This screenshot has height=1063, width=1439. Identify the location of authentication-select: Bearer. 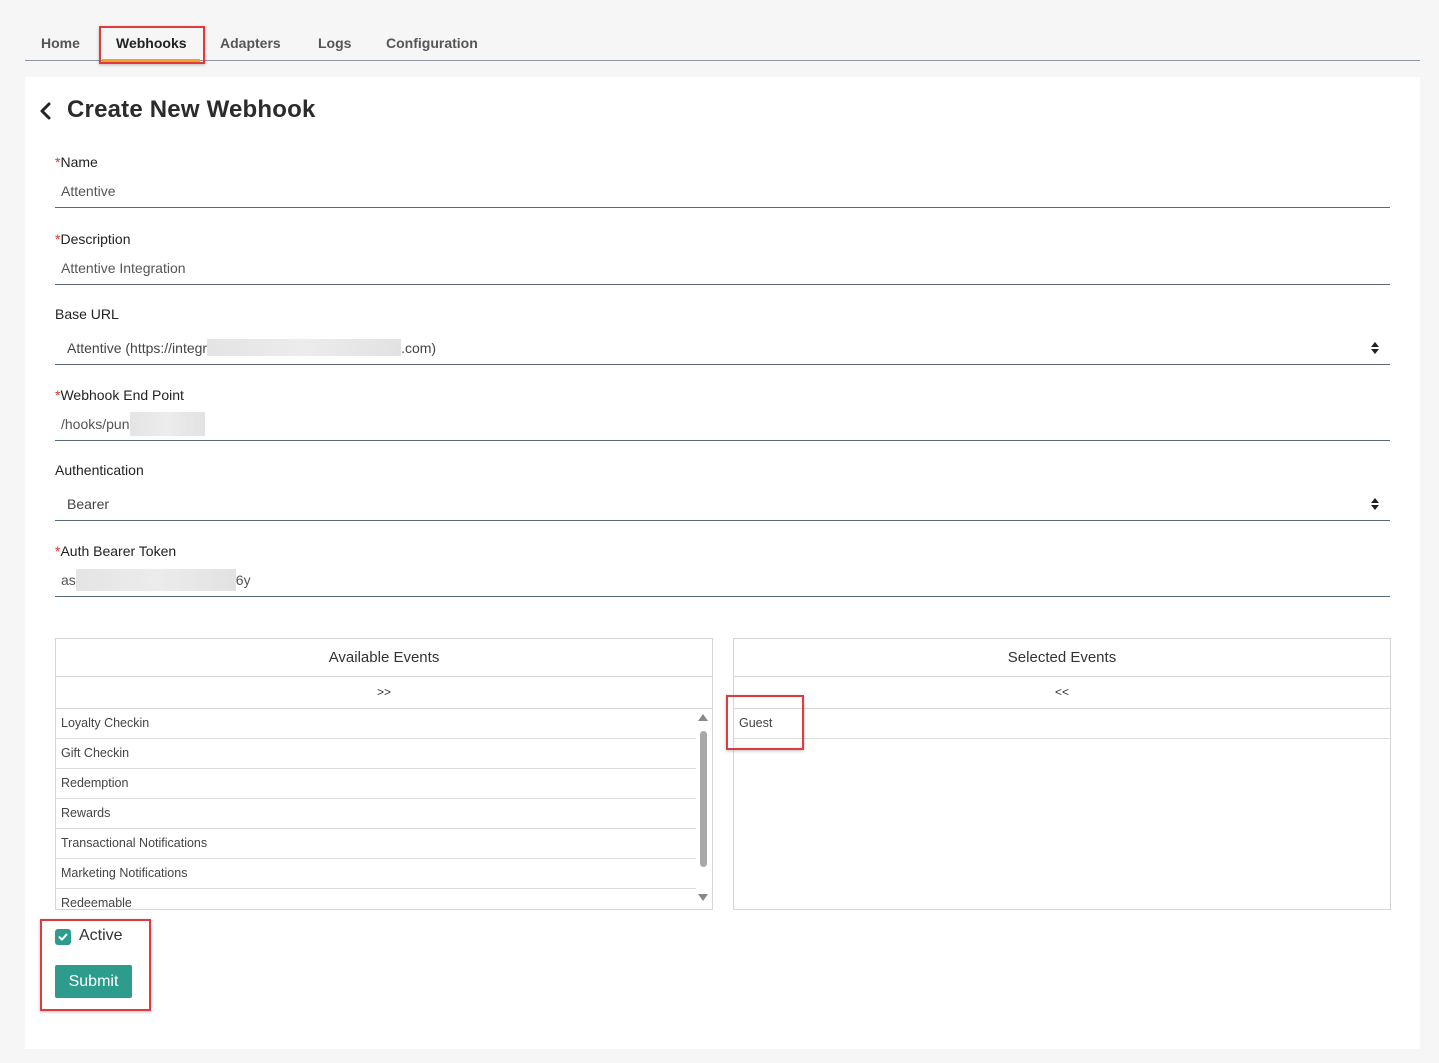
(722, 504).